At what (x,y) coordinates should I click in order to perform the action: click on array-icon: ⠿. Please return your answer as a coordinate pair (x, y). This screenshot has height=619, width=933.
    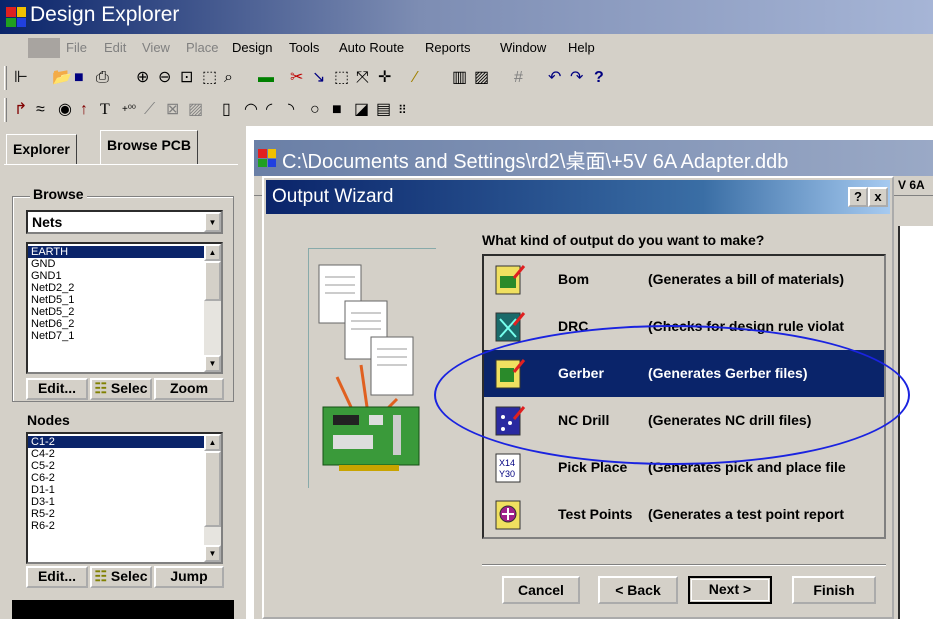
    Looking at the image, I should click on (402, 110).